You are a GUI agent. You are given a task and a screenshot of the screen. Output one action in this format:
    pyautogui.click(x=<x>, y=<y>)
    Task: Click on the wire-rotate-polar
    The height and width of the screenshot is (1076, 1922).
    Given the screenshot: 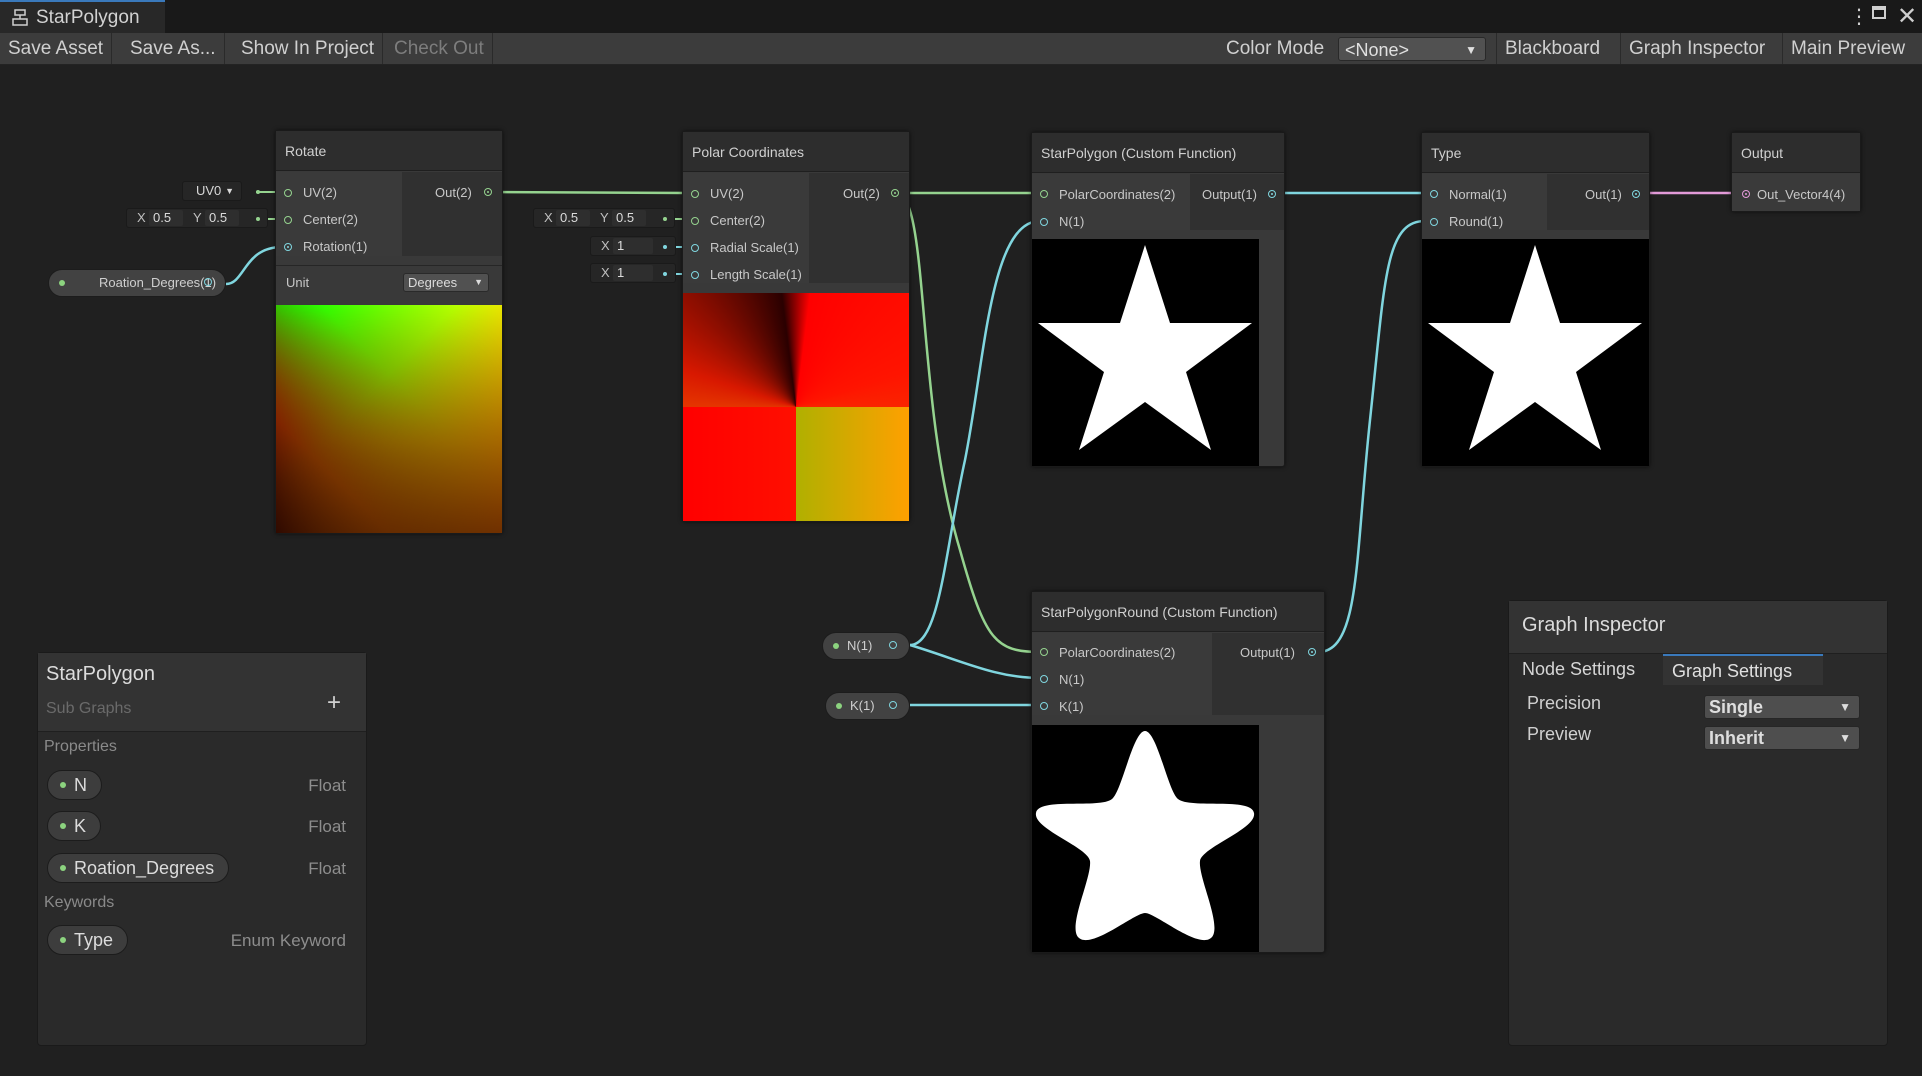 What is the action you would take?
    pyautogui.click(x=588, y=192)
    